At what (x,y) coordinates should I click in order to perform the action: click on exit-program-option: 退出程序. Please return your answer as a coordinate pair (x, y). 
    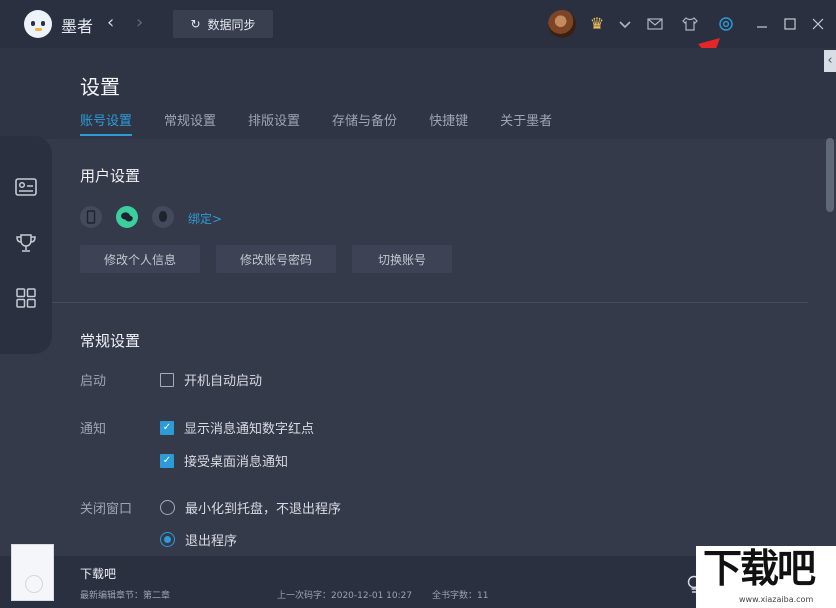
    Looking at the image, I should click on (198, 539).